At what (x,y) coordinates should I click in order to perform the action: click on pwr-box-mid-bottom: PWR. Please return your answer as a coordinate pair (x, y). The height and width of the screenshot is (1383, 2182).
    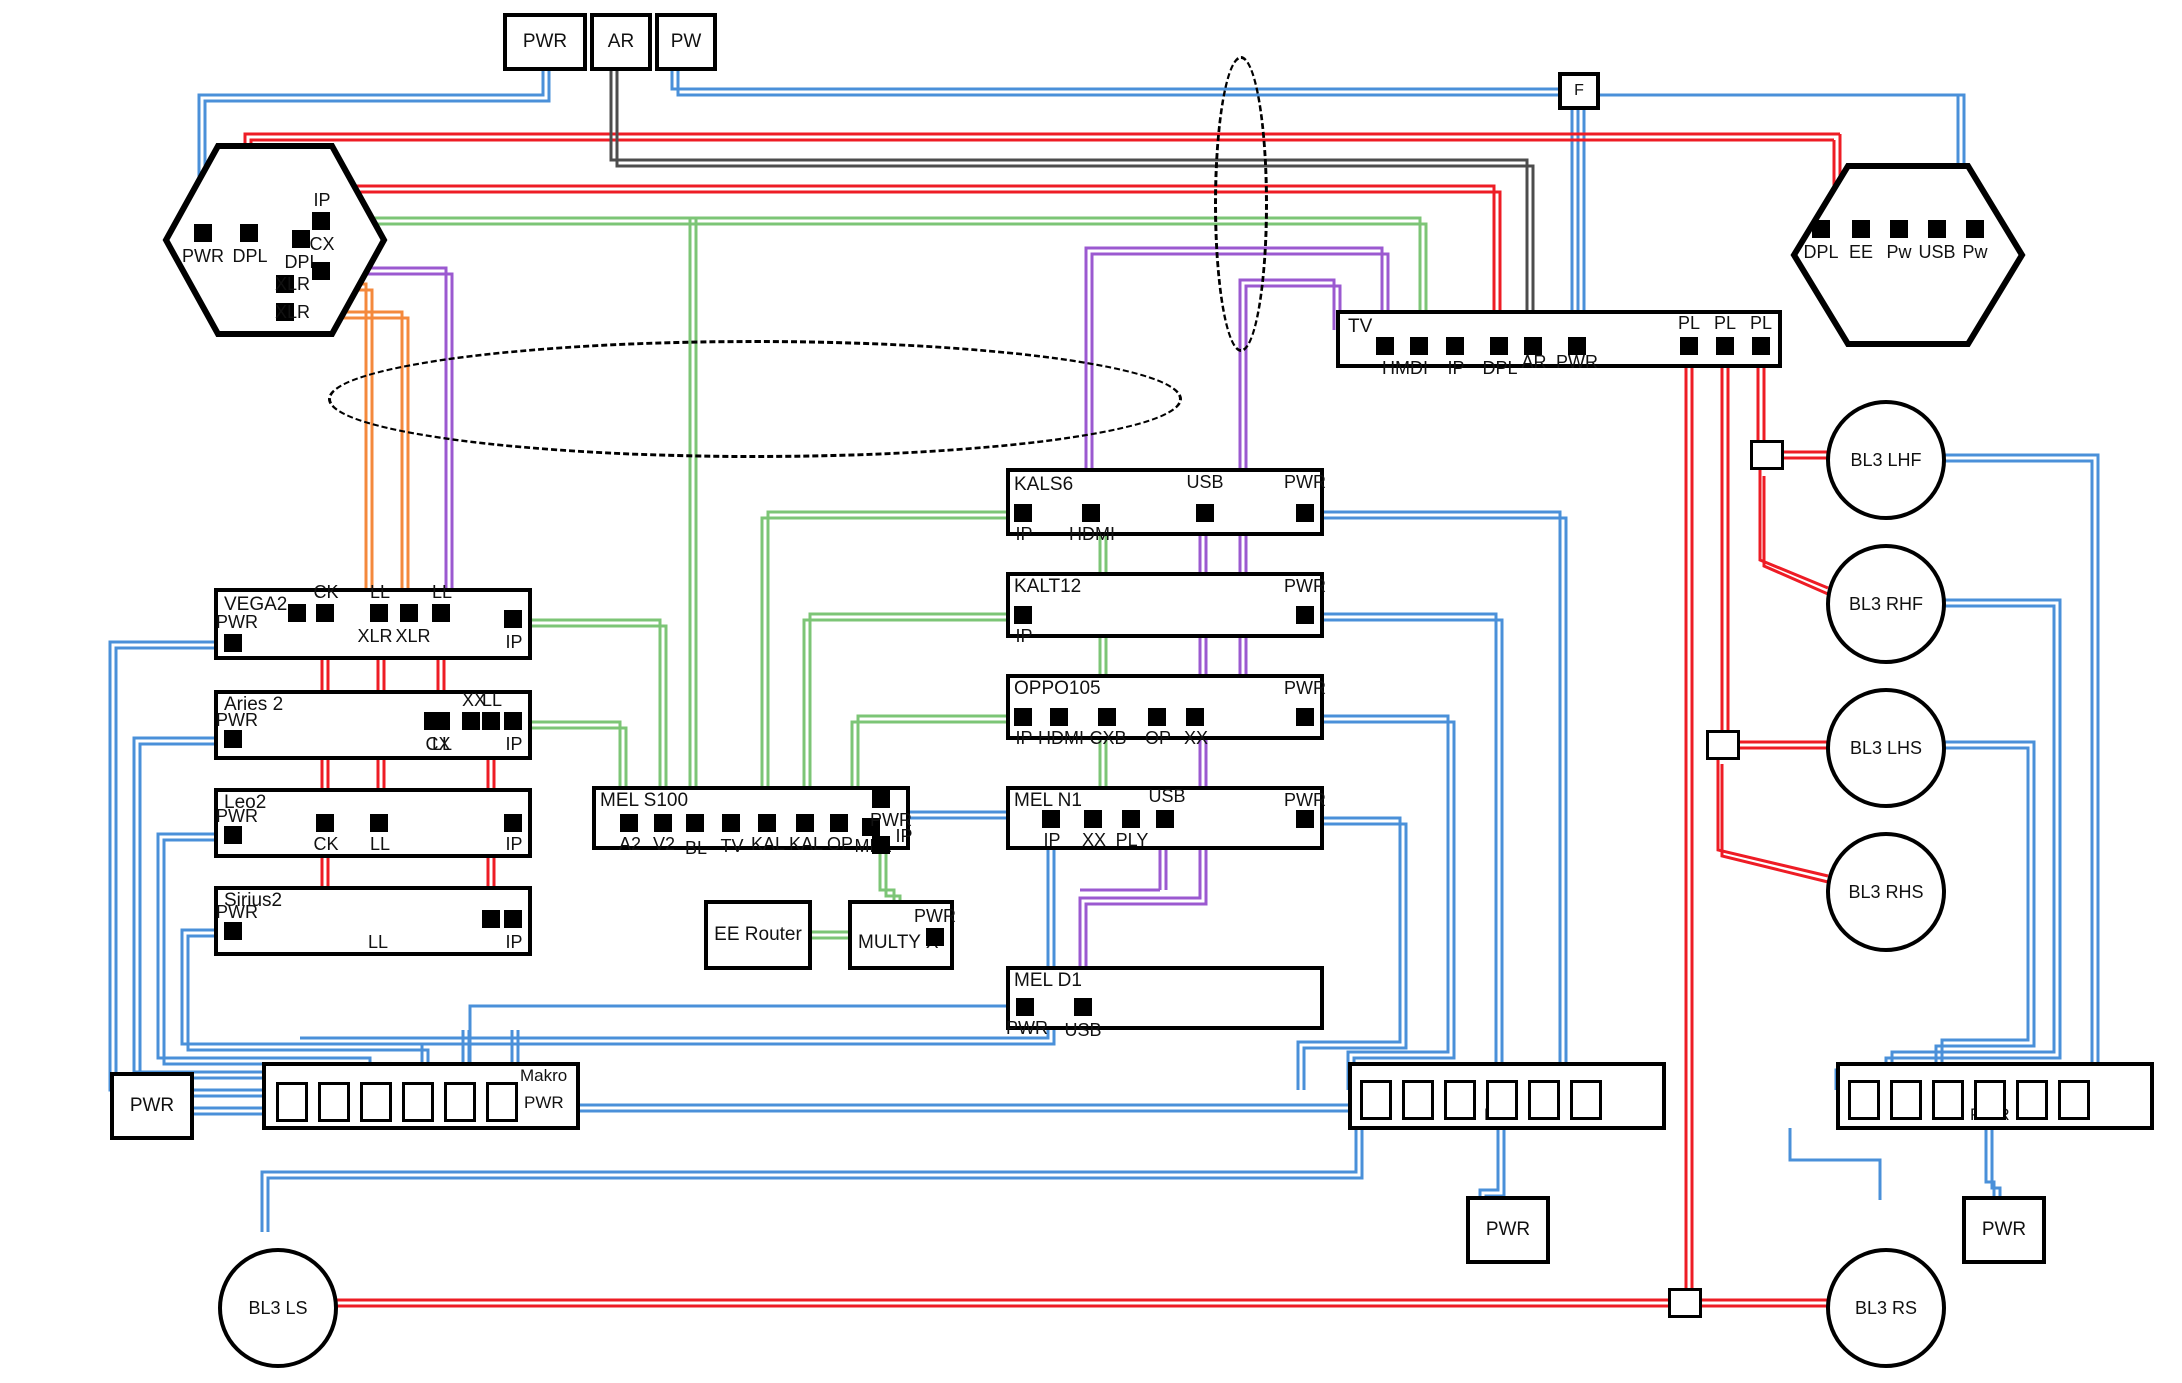
    Looking at the image, I should click on (1508, 1230).